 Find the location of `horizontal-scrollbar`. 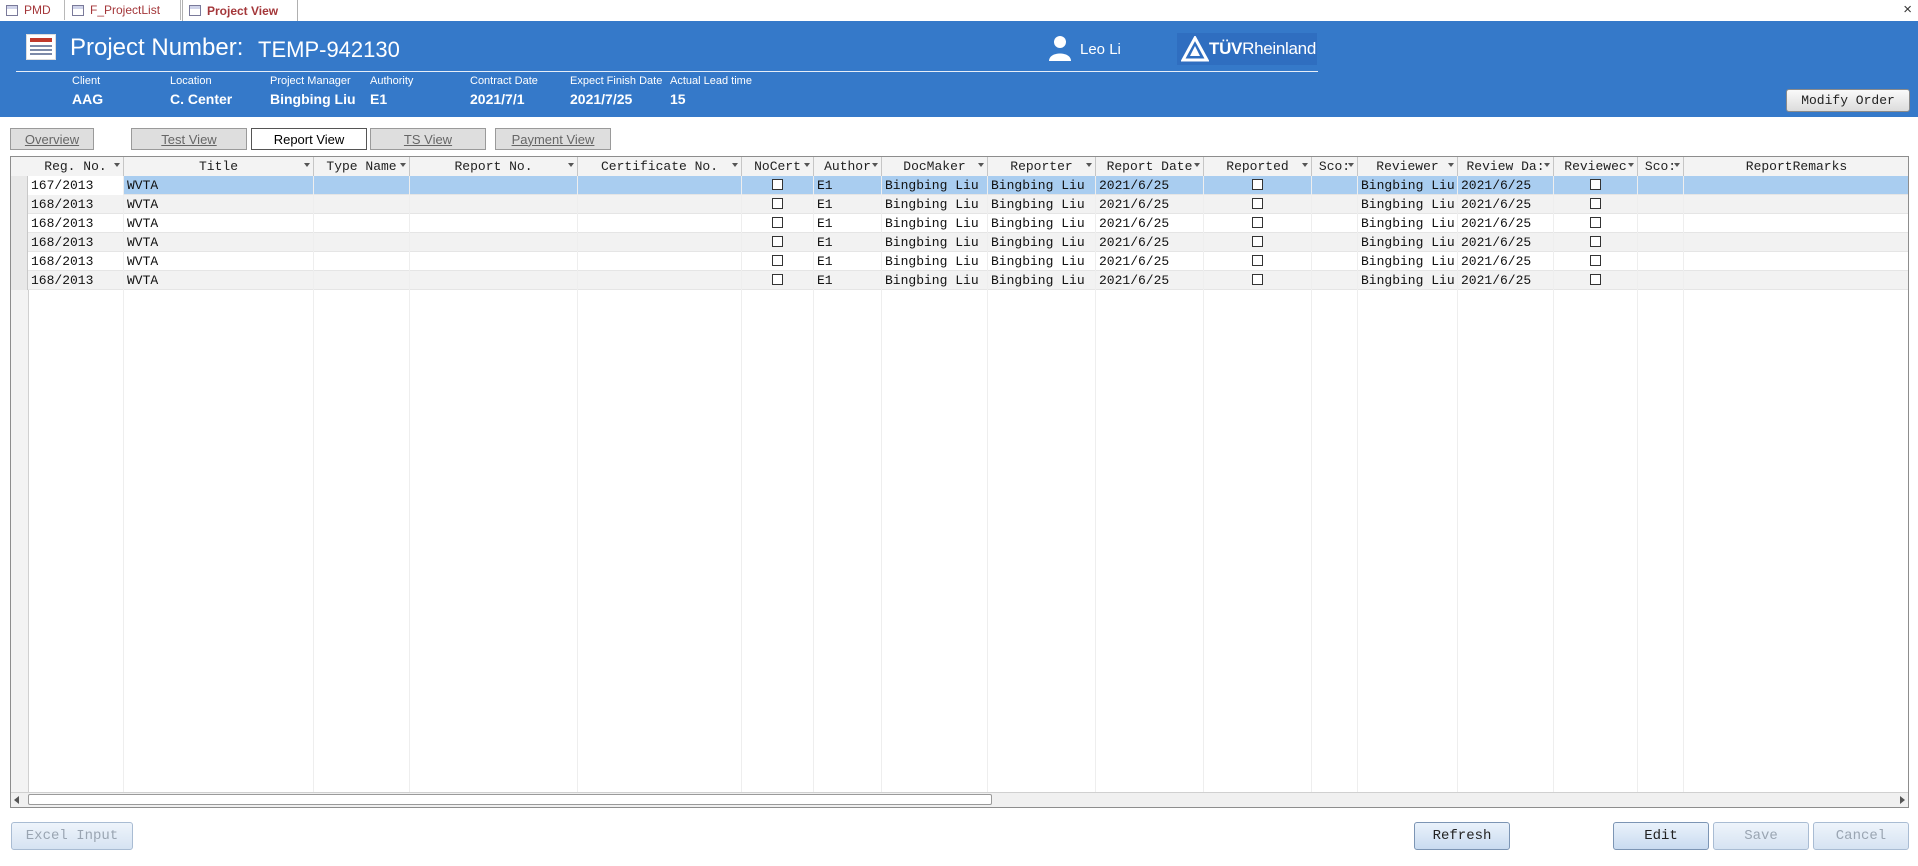

horizontal-scrollbar is located at coordinates (959, 799).